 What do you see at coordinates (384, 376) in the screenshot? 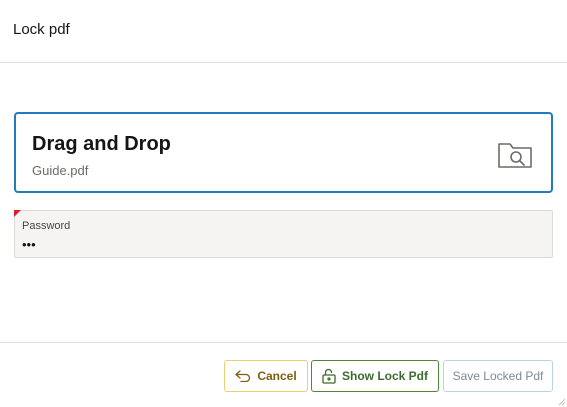
I see `show-lock-pdf-label: Show Lock Pdf` at bounding box center [384, 376].